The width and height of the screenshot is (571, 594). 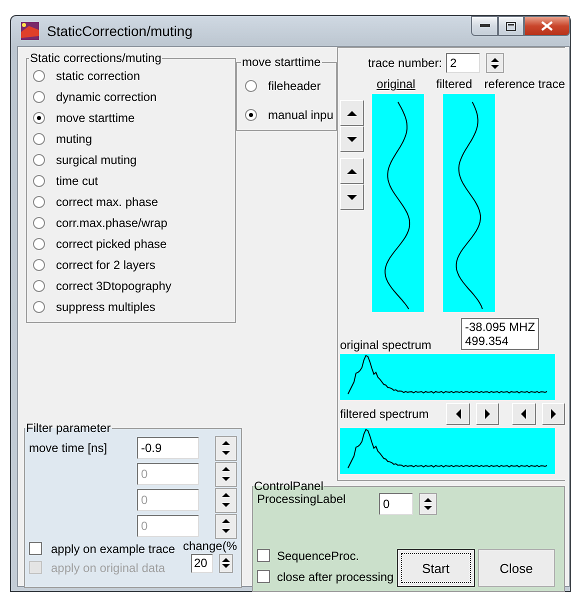 I want to click on number-field: -0.9, so click(x=168, y=448).